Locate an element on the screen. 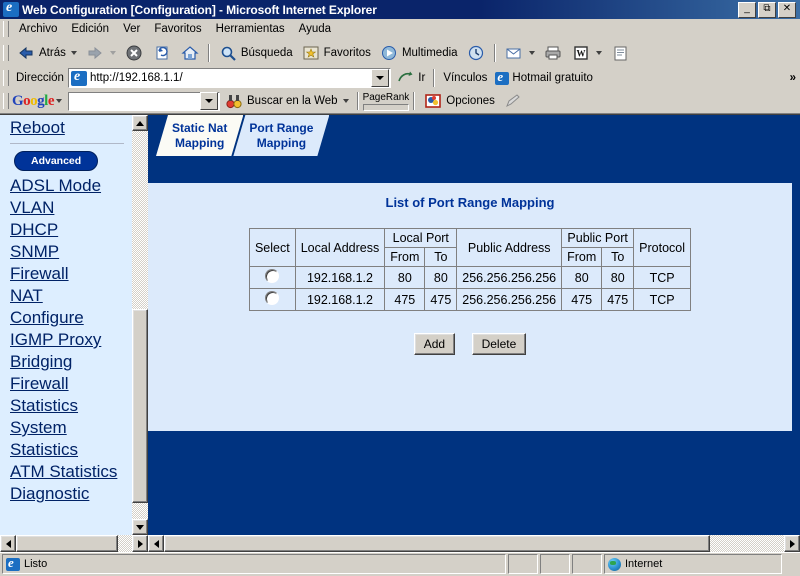  search-web-chevron-down-icon is located at coordinates (345, 101).